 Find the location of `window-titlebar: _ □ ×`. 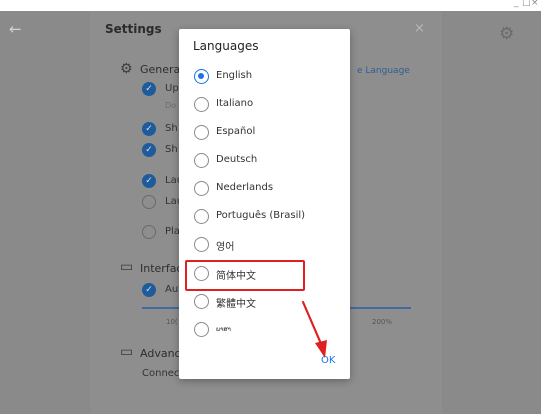

window-titlebar: _ □ × is located at coordinates (270, 5).